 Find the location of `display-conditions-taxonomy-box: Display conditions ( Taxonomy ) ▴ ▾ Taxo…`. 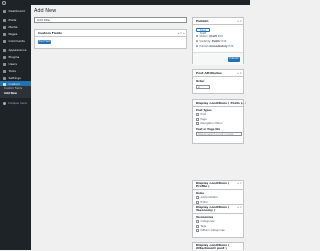

display-conditions-taxonomy-box: Display conditions ( Taxonomy ) ▴ ▾ Taxo… is located at coordinates (218, 221).